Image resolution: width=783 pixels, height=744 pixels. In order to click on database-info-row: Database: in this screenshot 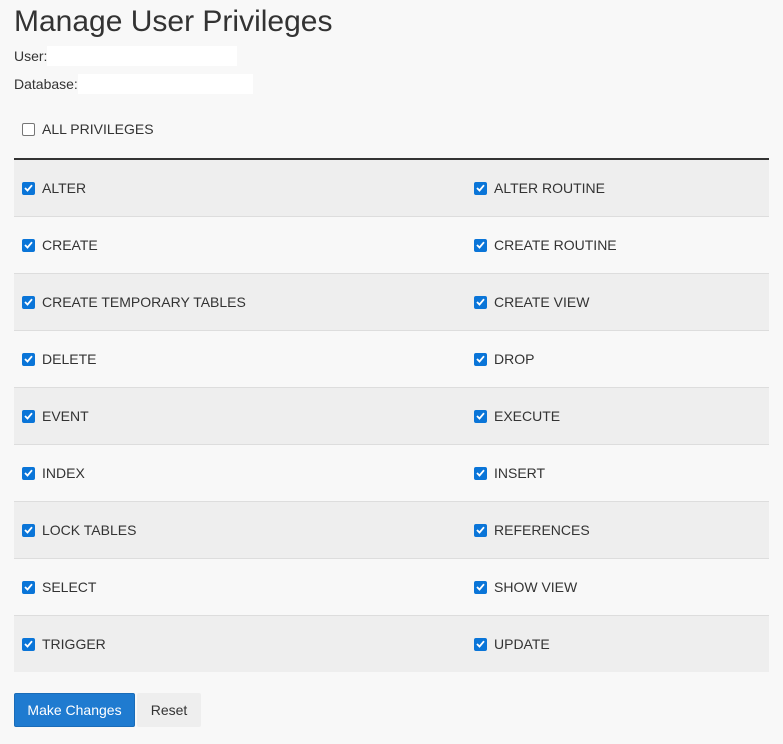, I will do `click(133, 84)`.